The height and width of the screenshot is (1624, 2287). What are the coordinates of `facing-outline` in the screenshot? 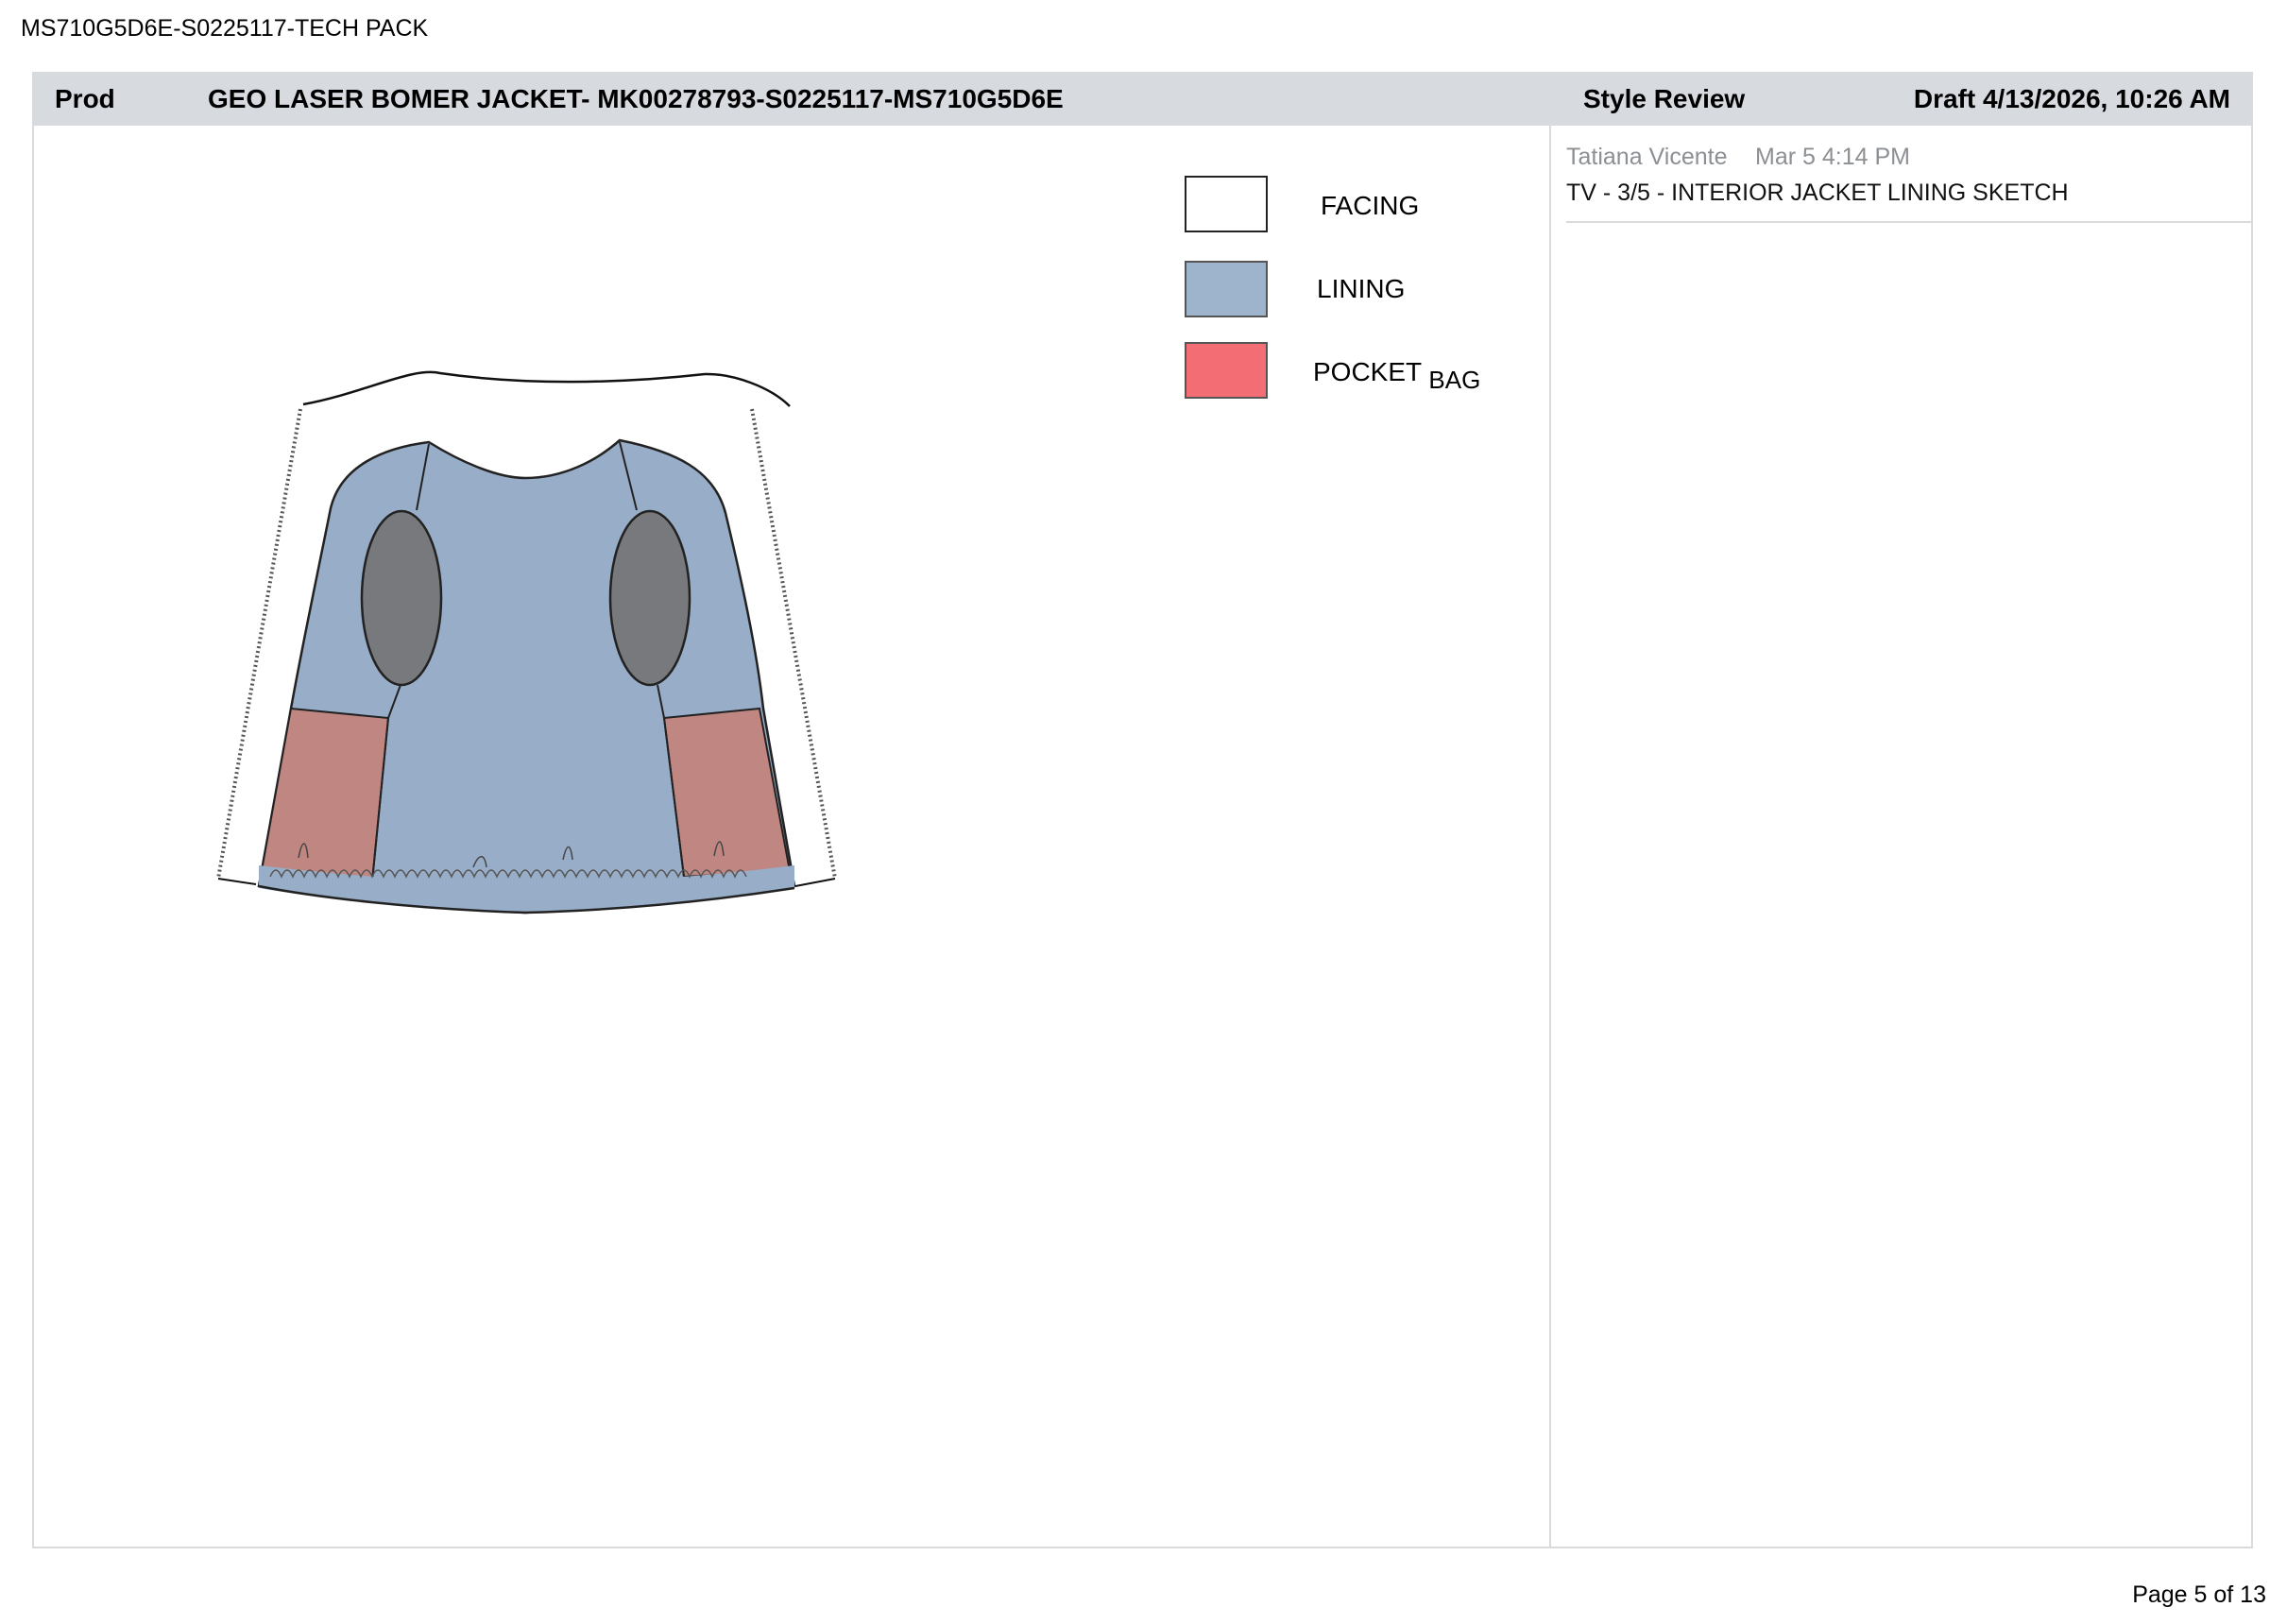 It's located at (546, 388).